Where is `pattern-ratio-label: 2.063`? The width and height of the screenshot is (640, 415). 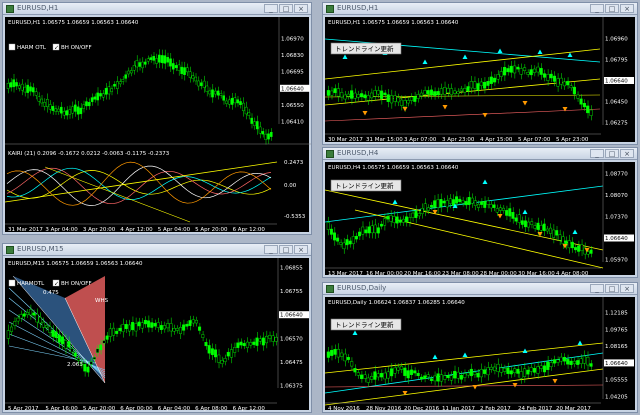 pattern-ratio-label: 2.063 is located at coordinates (75, 365).